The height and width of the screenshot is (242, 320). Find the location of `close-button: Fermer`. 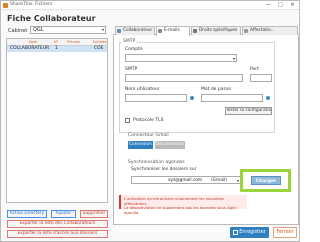

close-button: Fermer is located at coordinates (285, 232).